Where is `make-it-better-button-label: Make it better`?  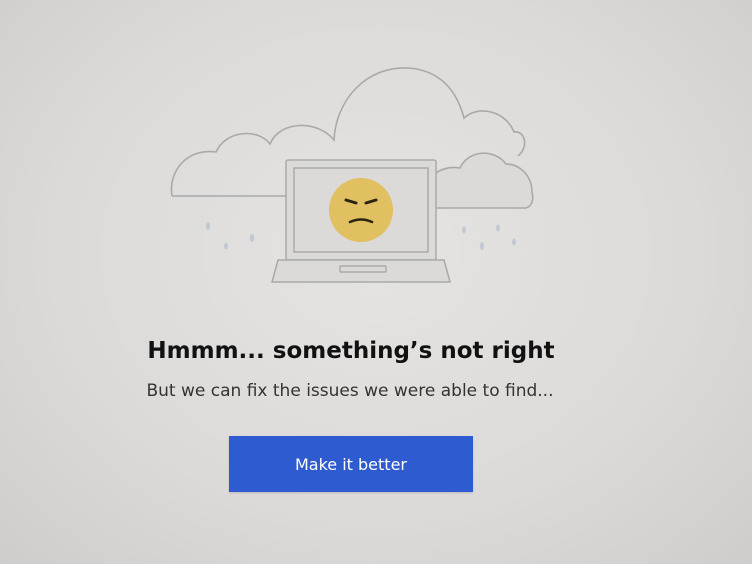 make-it-better-button-label: Make it better is located at coordinates (350, 464).